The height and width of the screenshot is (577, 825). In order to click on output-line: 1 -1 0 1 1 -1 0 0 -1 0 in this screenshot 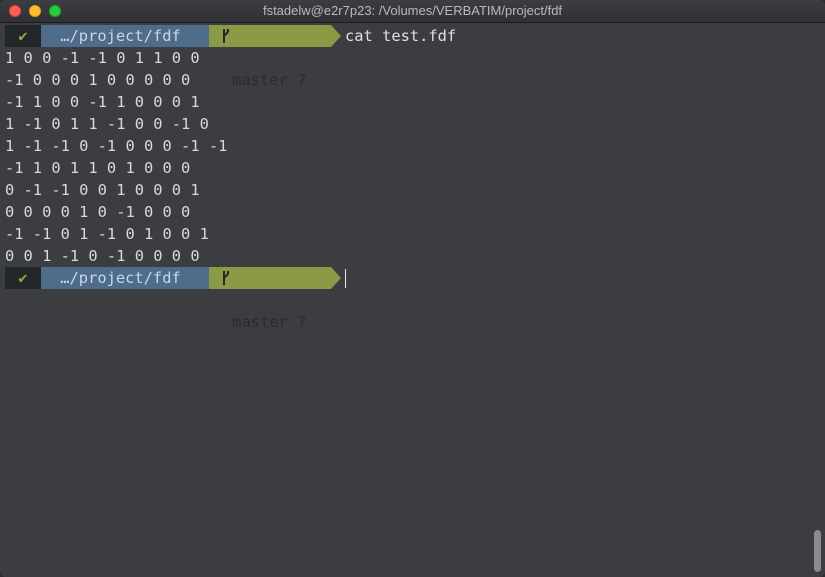, I will do `click(107, 124)`.